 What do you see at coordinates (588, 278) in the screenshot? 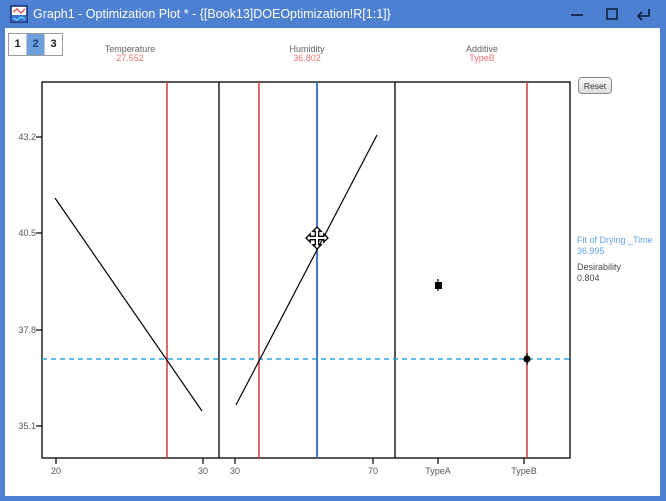
I see `desirability-value: 0.804` at bounding box center [588, 278].